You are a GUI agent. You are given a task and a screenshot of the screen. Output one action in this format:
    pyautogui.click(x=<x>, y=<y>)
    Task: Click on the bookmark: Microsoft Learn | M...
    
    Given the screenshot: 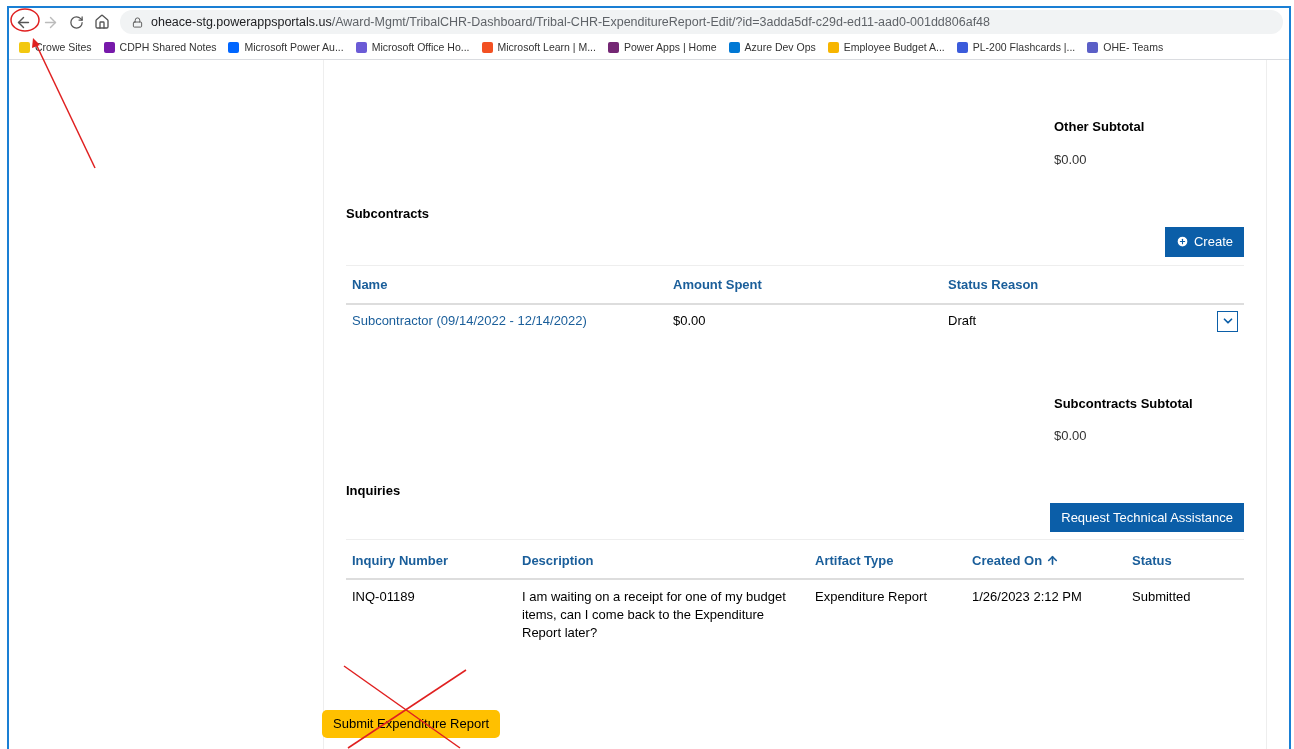 What is the action you would take?
    pyautogui.click(x=538, y=47)
    